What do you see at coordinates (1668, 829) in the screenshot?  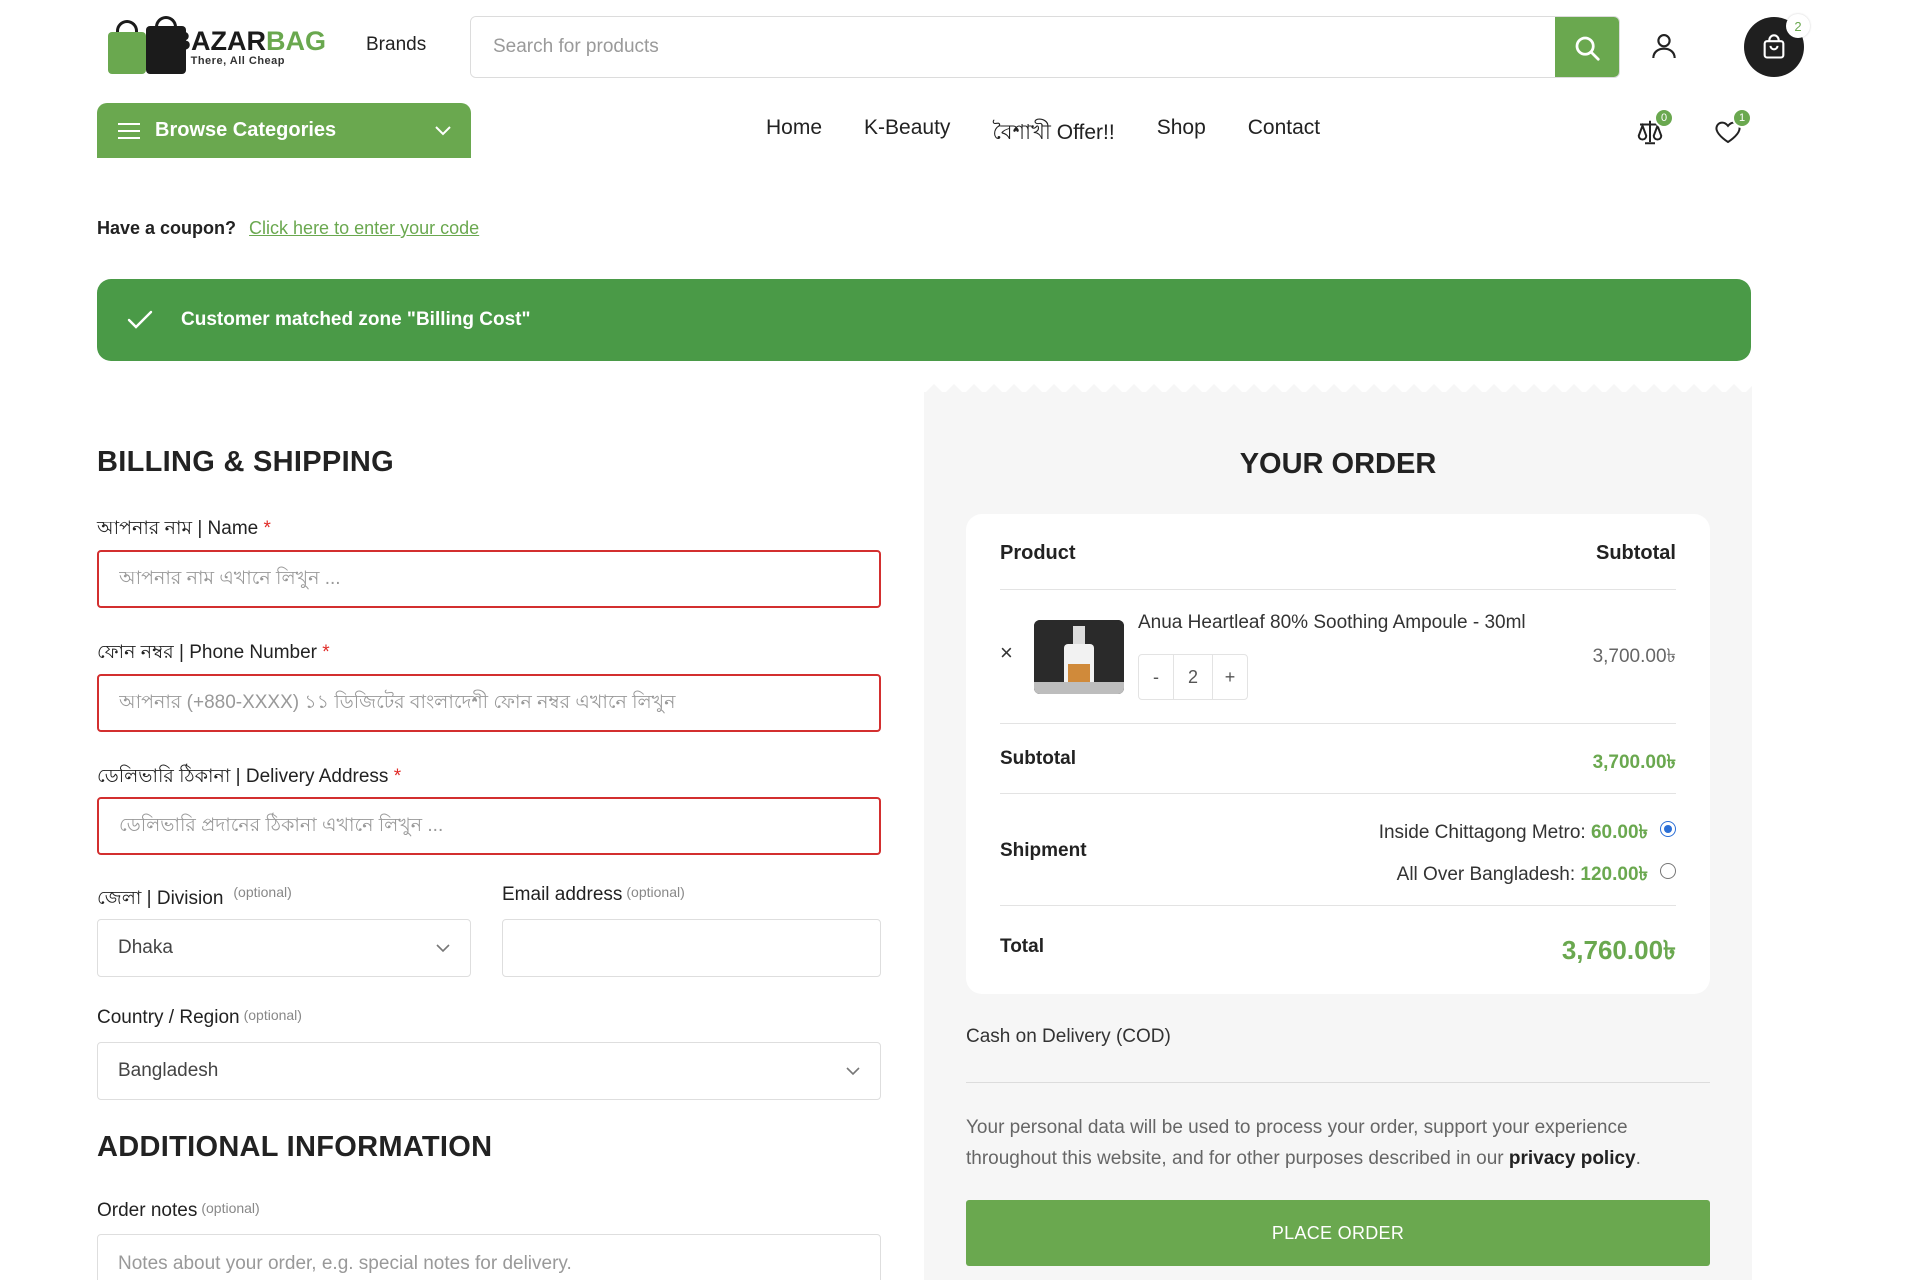 I see `shipping-radio-chittagong` at bounding box center [1668, 829].